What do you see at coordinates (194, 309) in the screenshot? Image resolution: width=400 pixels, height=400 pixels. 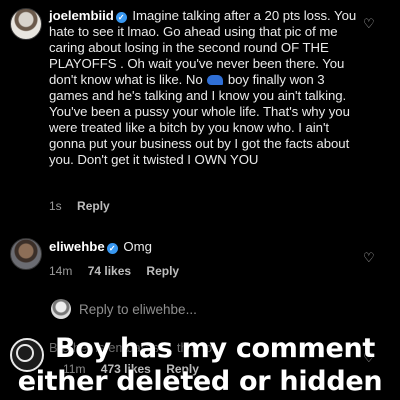 I see `reply-input` at bounding box center [194, 309].